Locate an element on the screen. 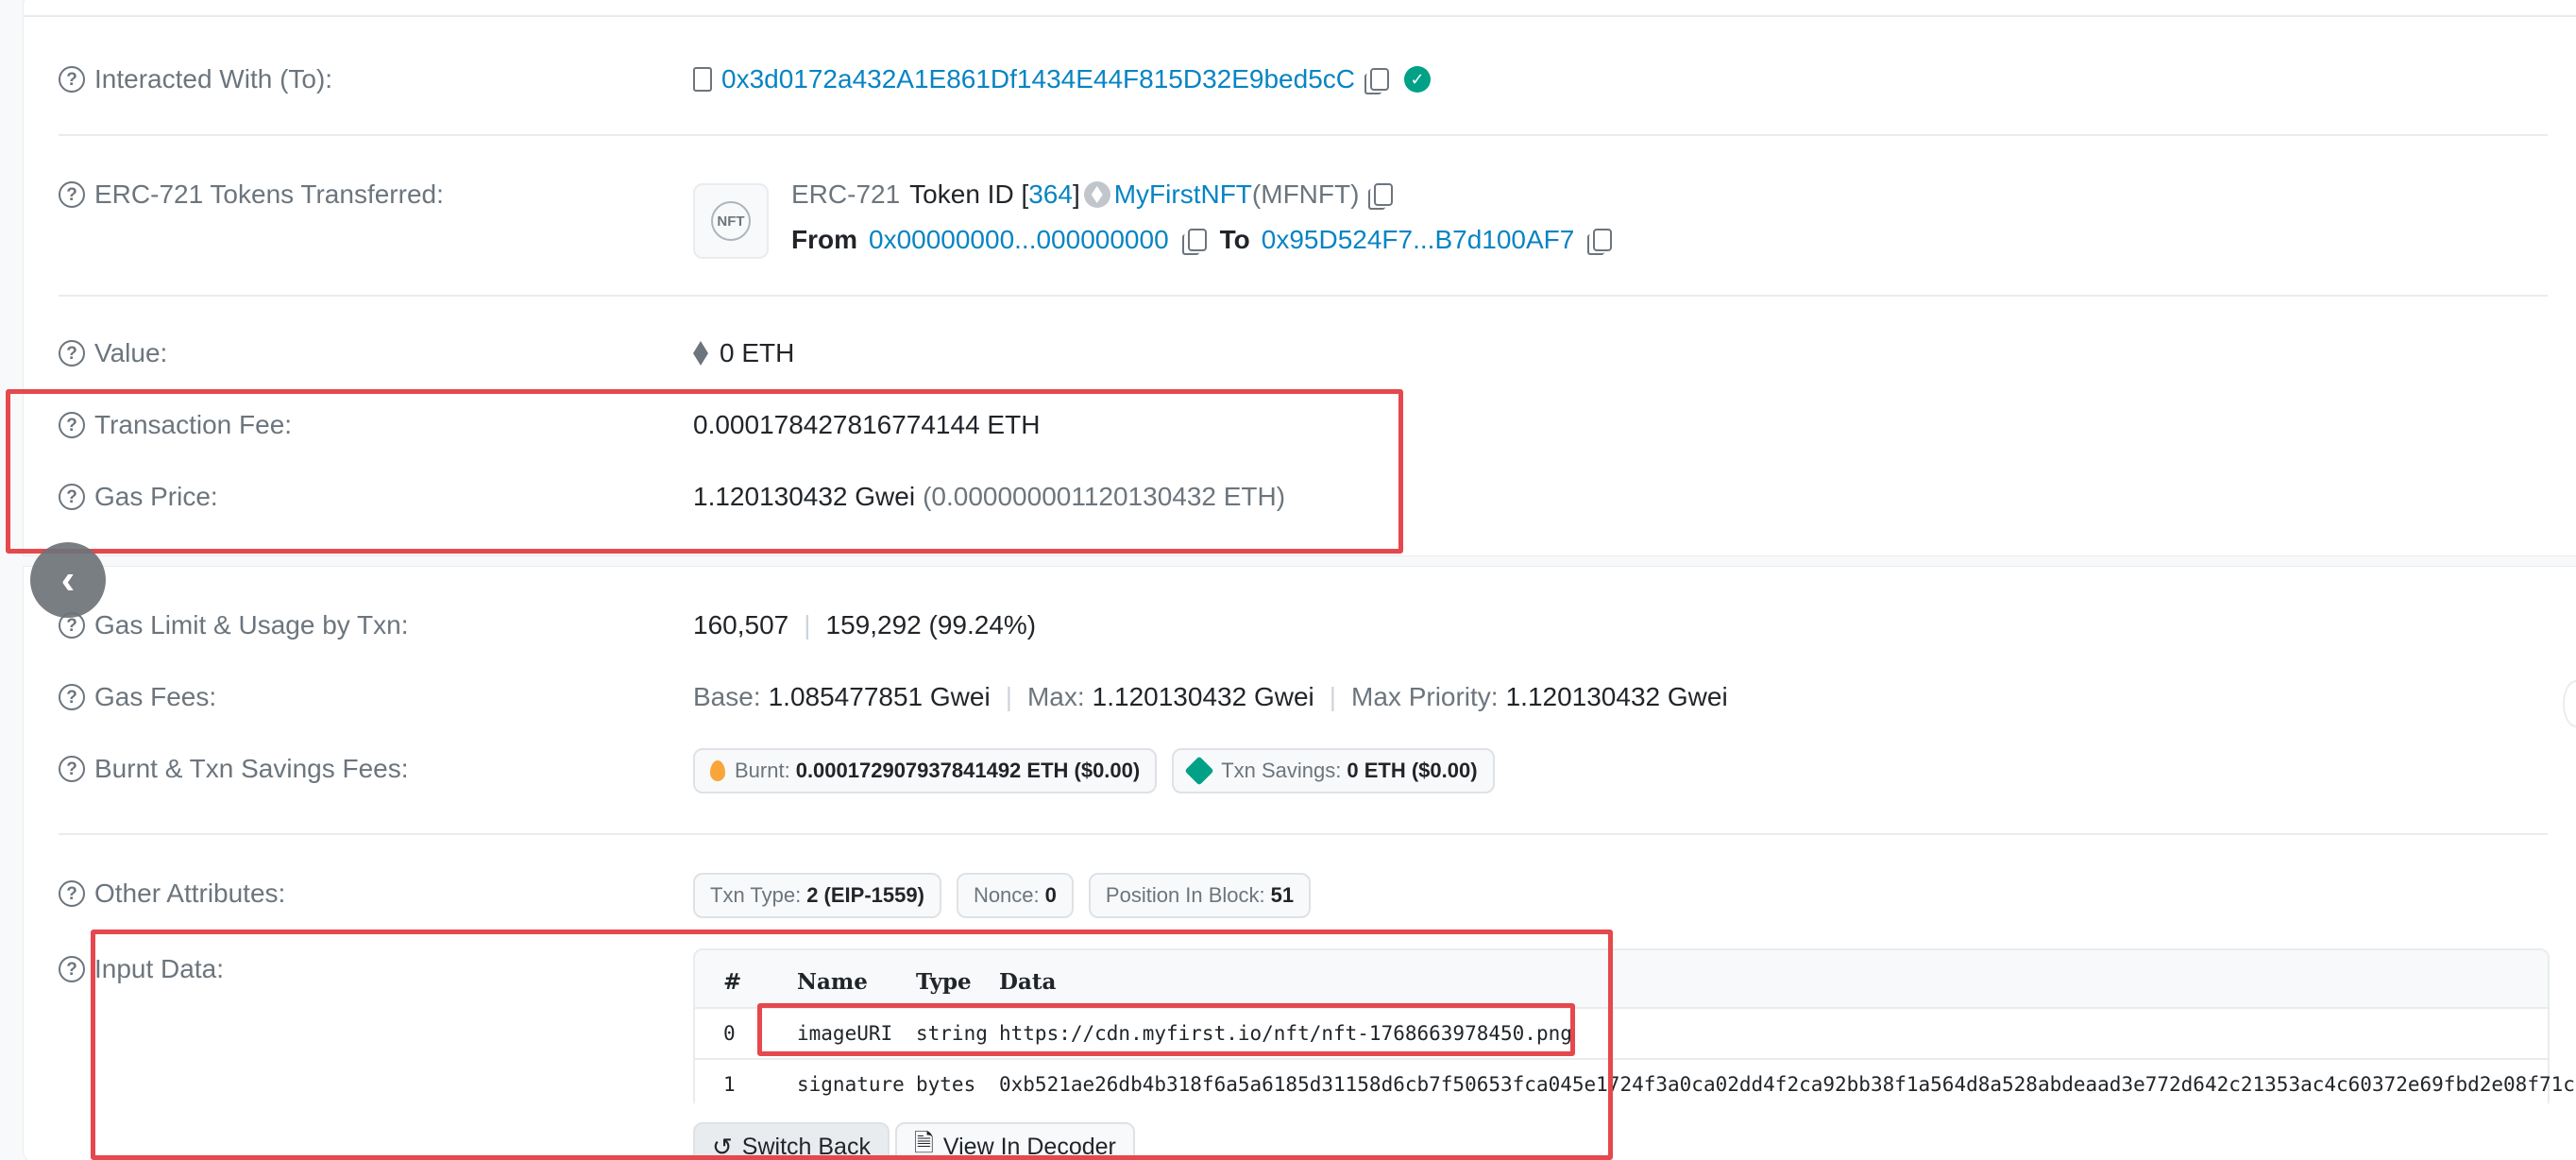 The width and height of the screenshot is (2576, 1160). to-address-link: 0x95D524F7...B7d100AF7 is located at coordinates (1418, 240).